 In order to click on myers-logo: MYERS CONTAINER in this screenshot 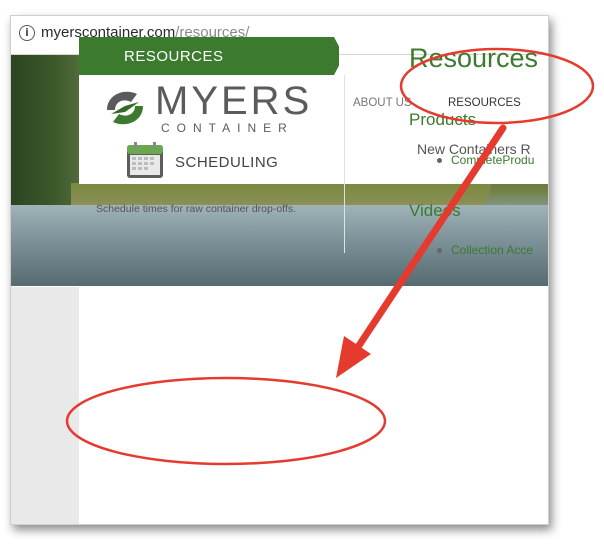, I will do `click(206, 109)`.